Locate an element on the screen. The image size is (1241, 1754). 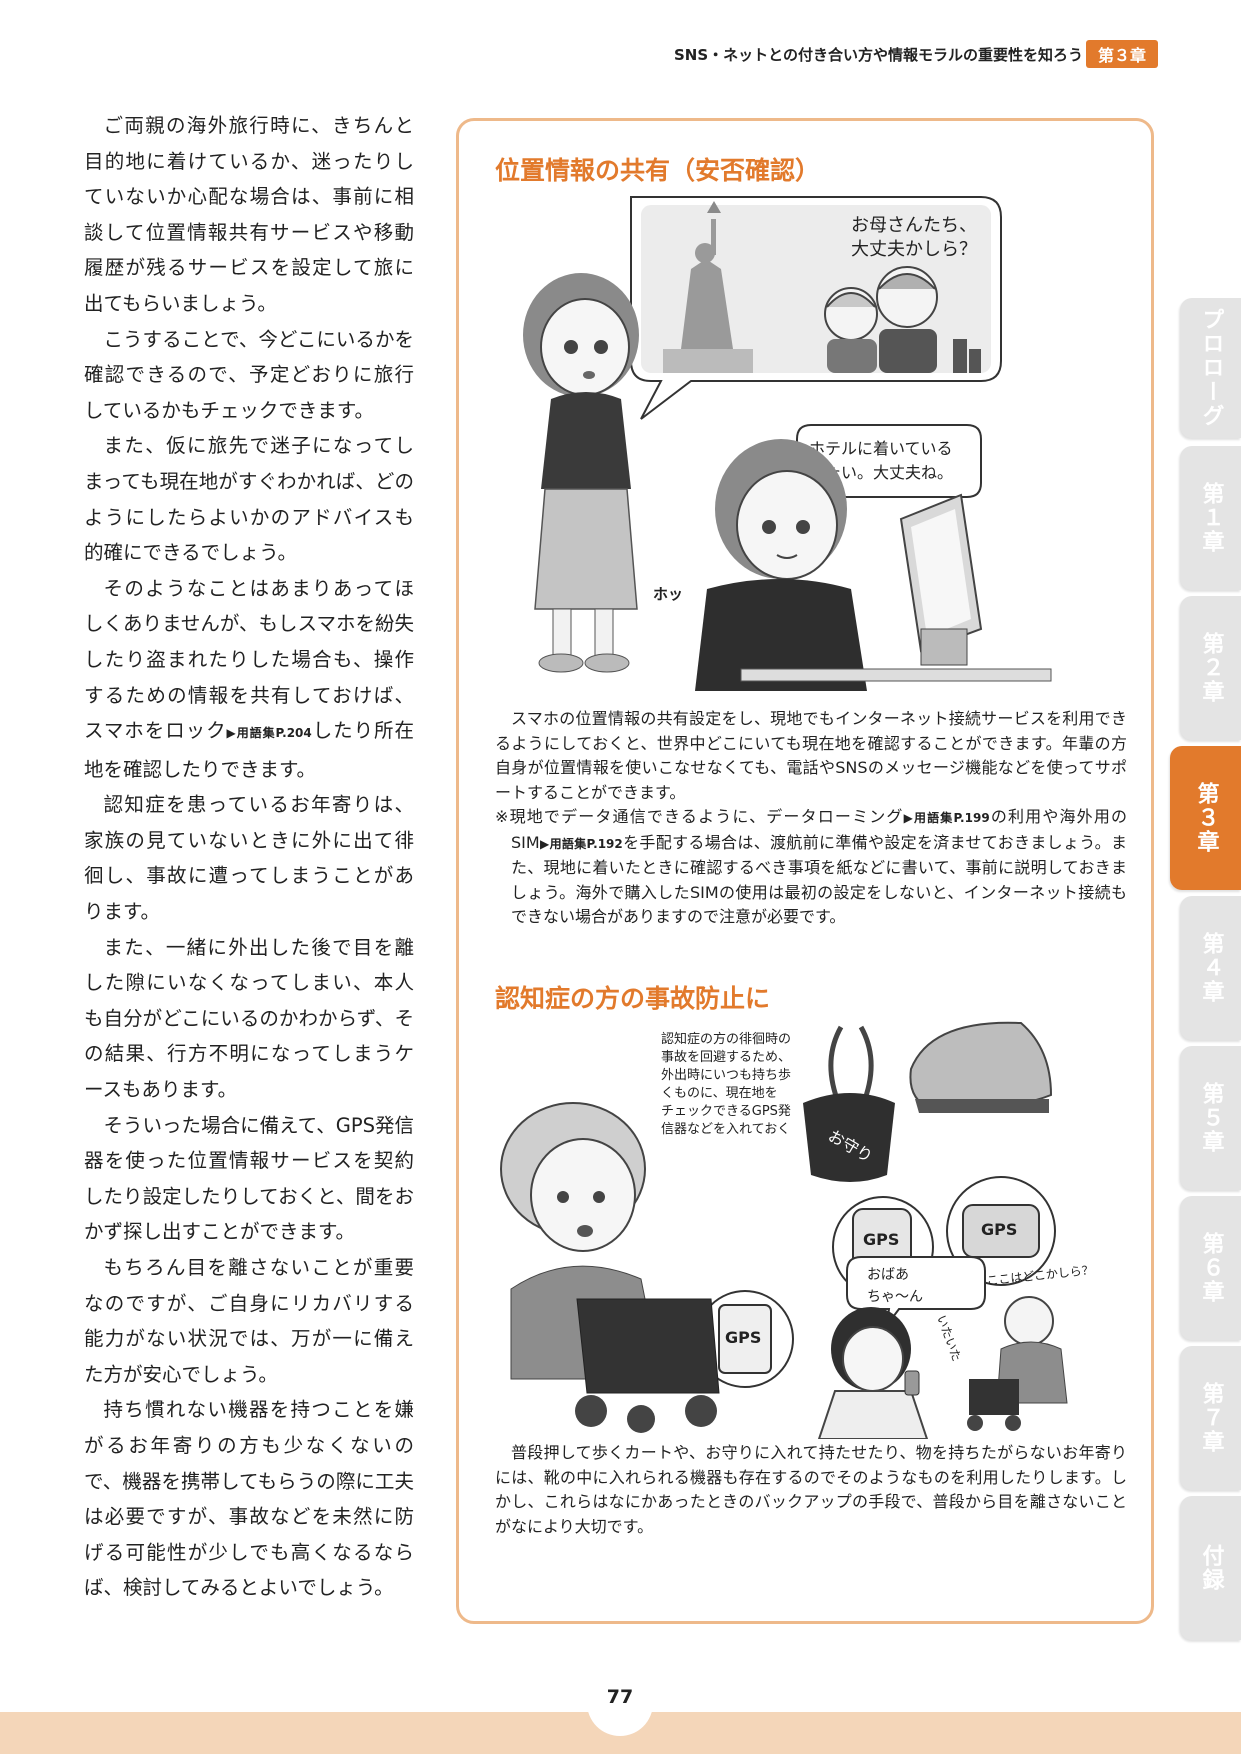
bubble-text-relieved-line1: ホテルに着いている is located at coordinates (881, 448).